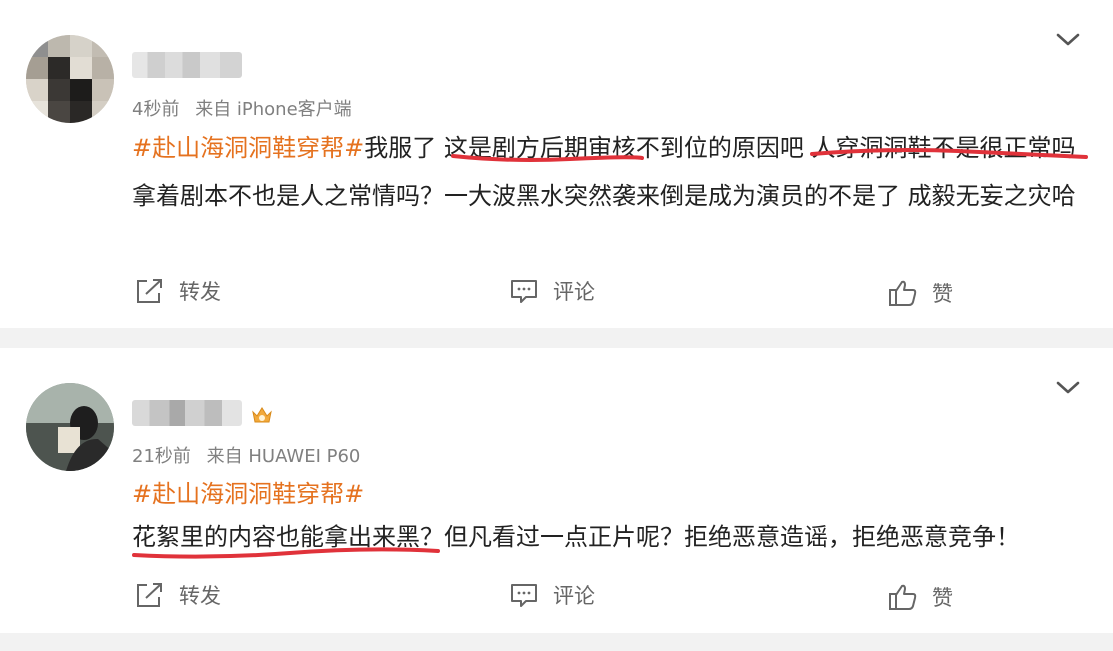 Image resolution: width=1113 pixels, height=651 pixels. I want to click on post-text: 花絮里的内容也能拿出来黑？但凡看过一点正片呢？拒绝恶意造谣，拒绝恶意竞争！, so click(607, 537).